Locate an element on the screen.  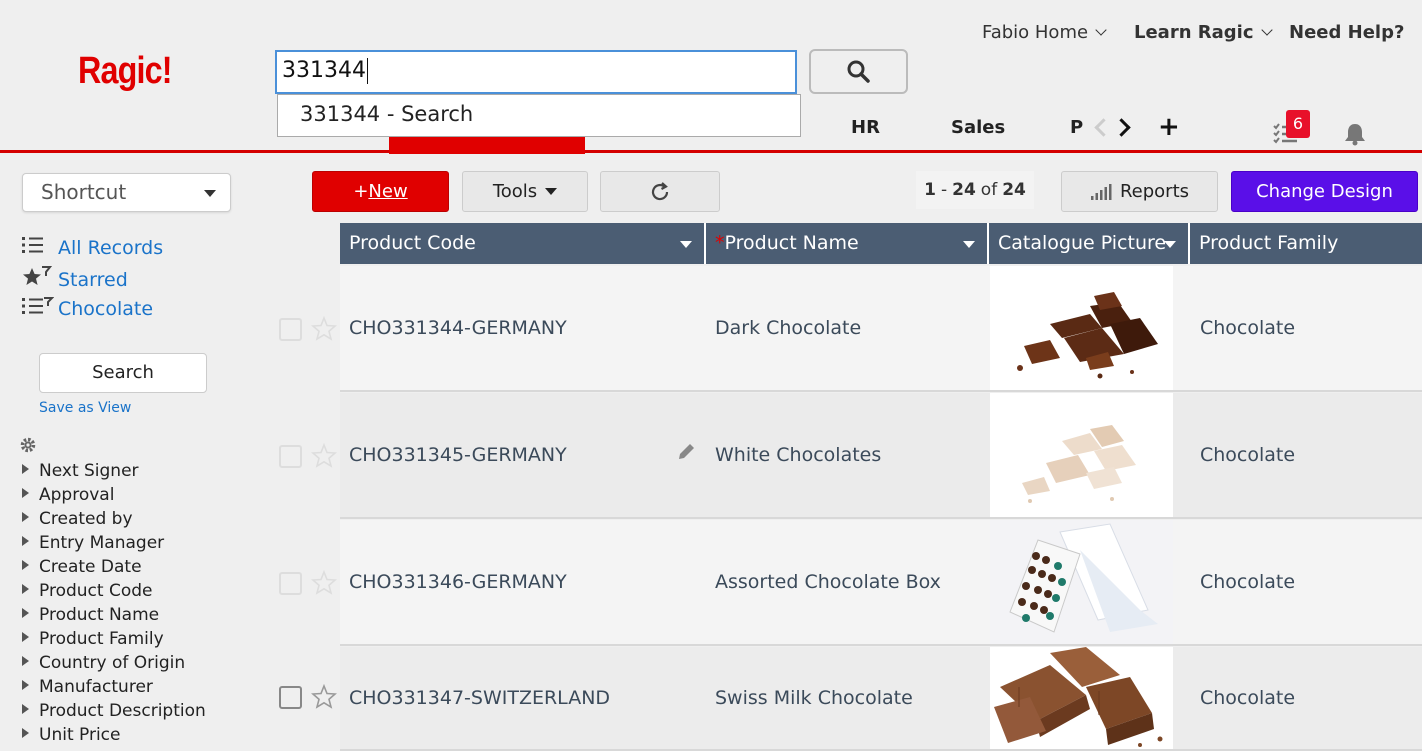
field-filter-item: Unit Price is located at coordinates (114, 736).